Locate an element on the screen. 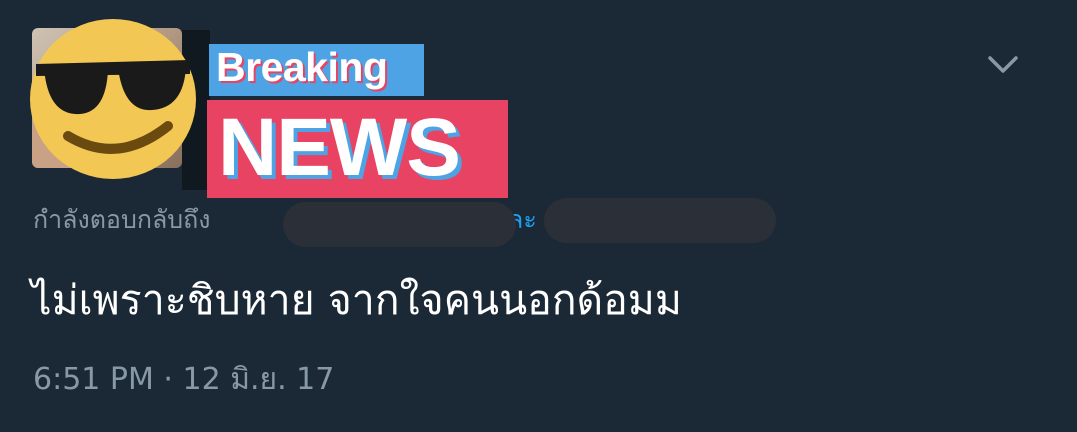  tweet-text: ไม่เพราะชิบหาย จากใจคนนอกด้อมม is located at coordinates (356, 300).